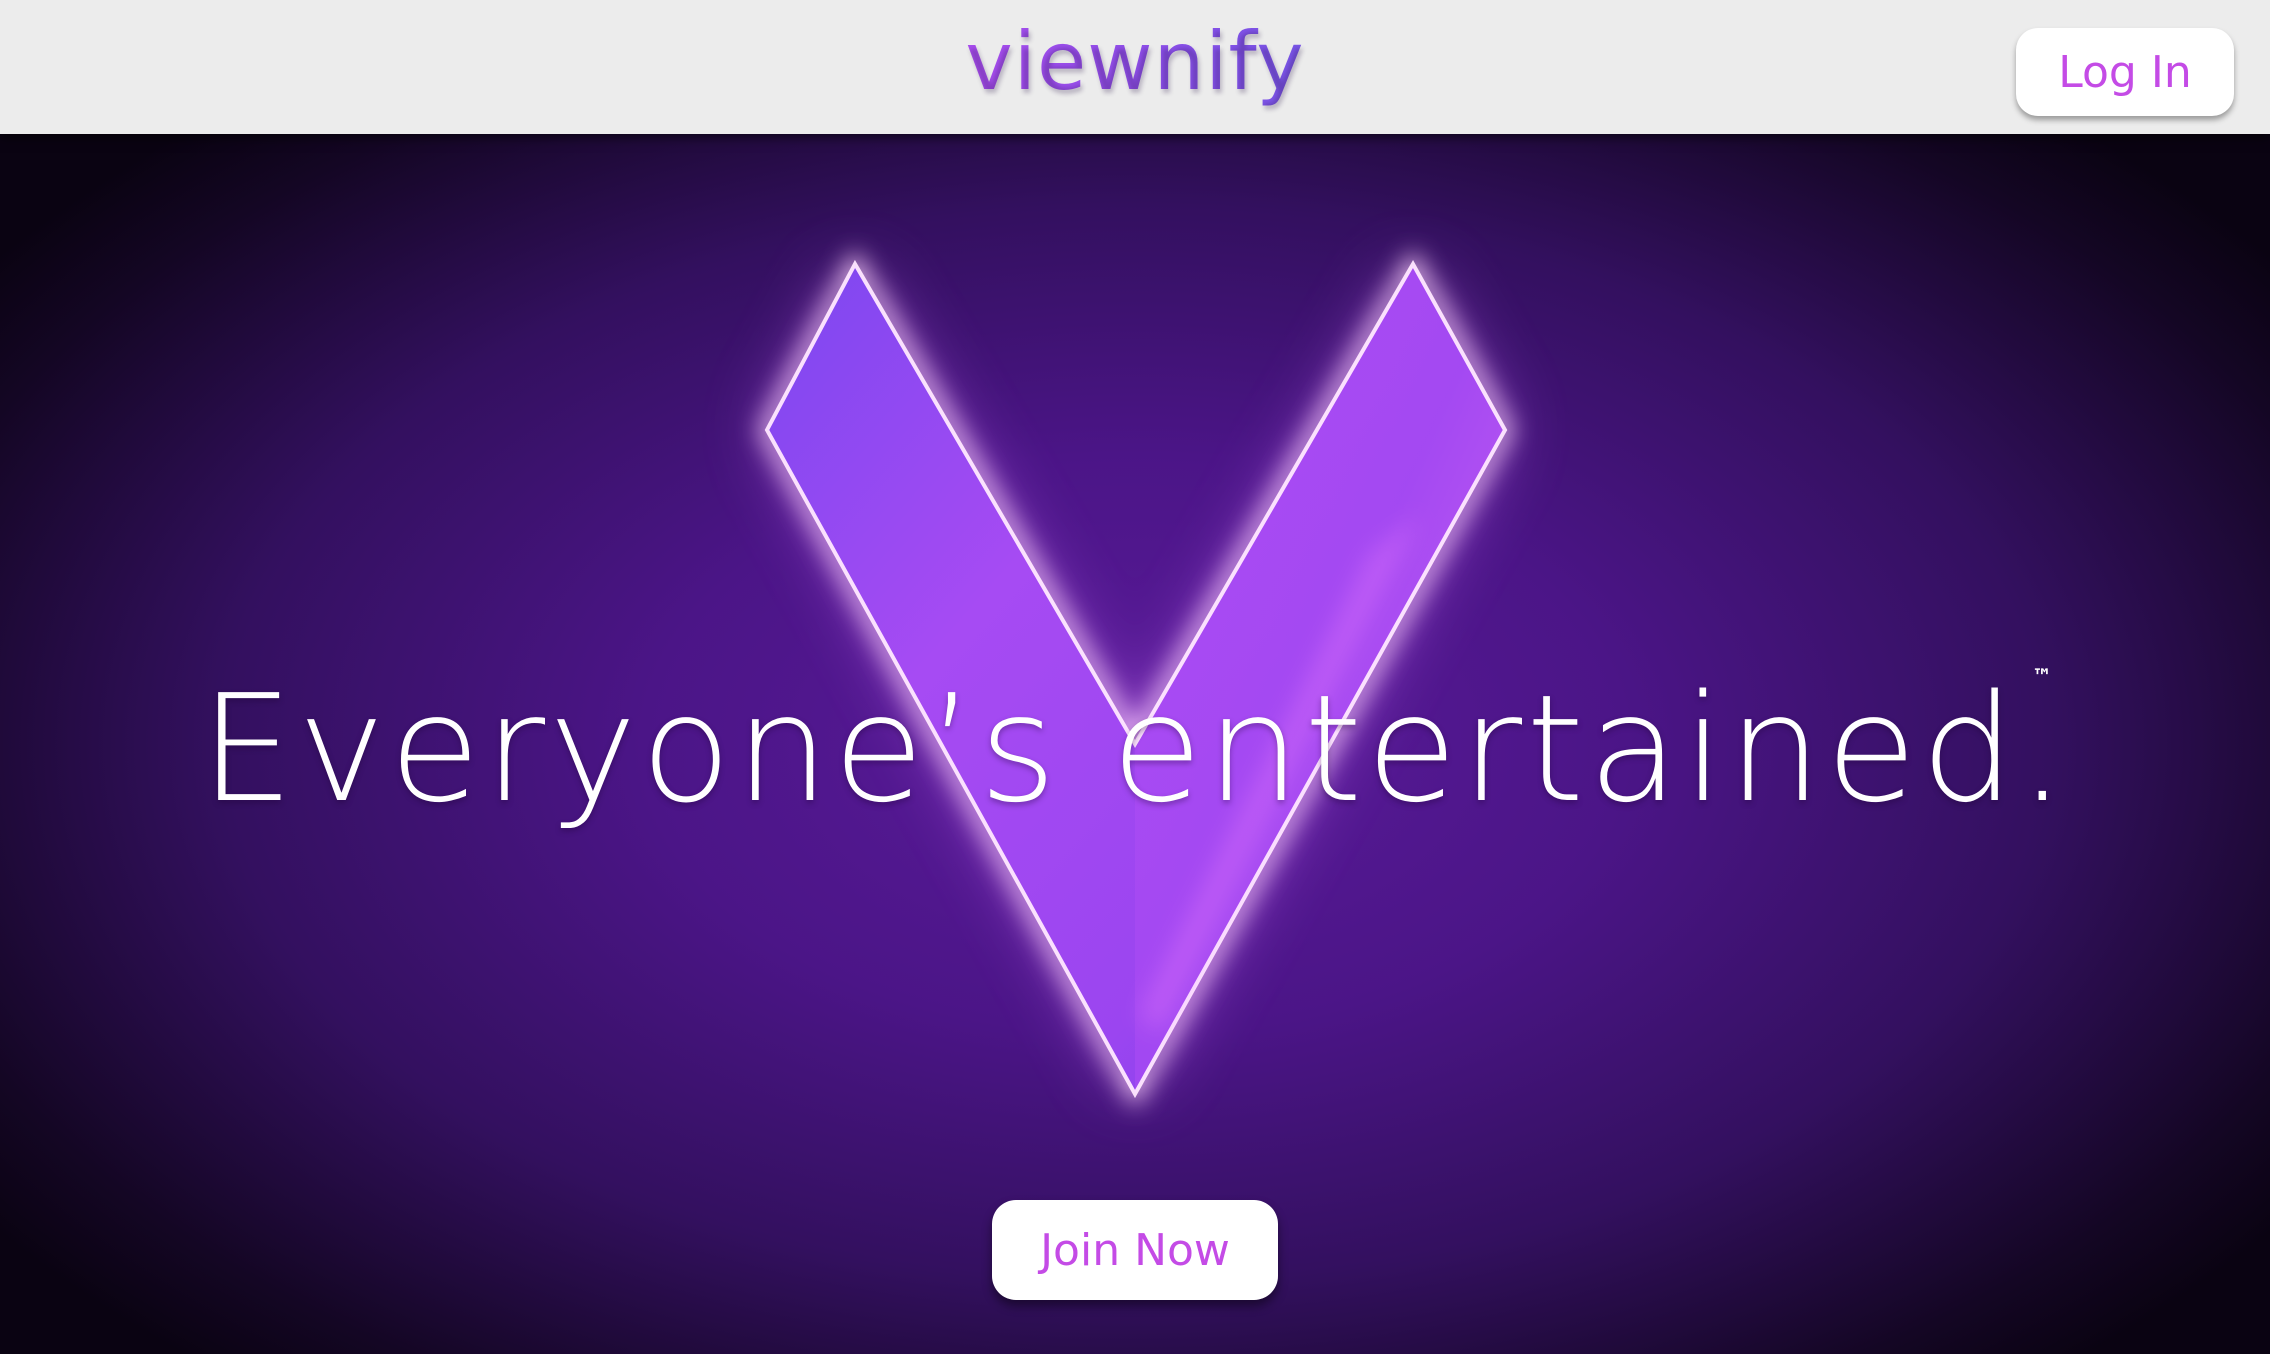  I want to click on login-button: Log In, so click(2125, 72).